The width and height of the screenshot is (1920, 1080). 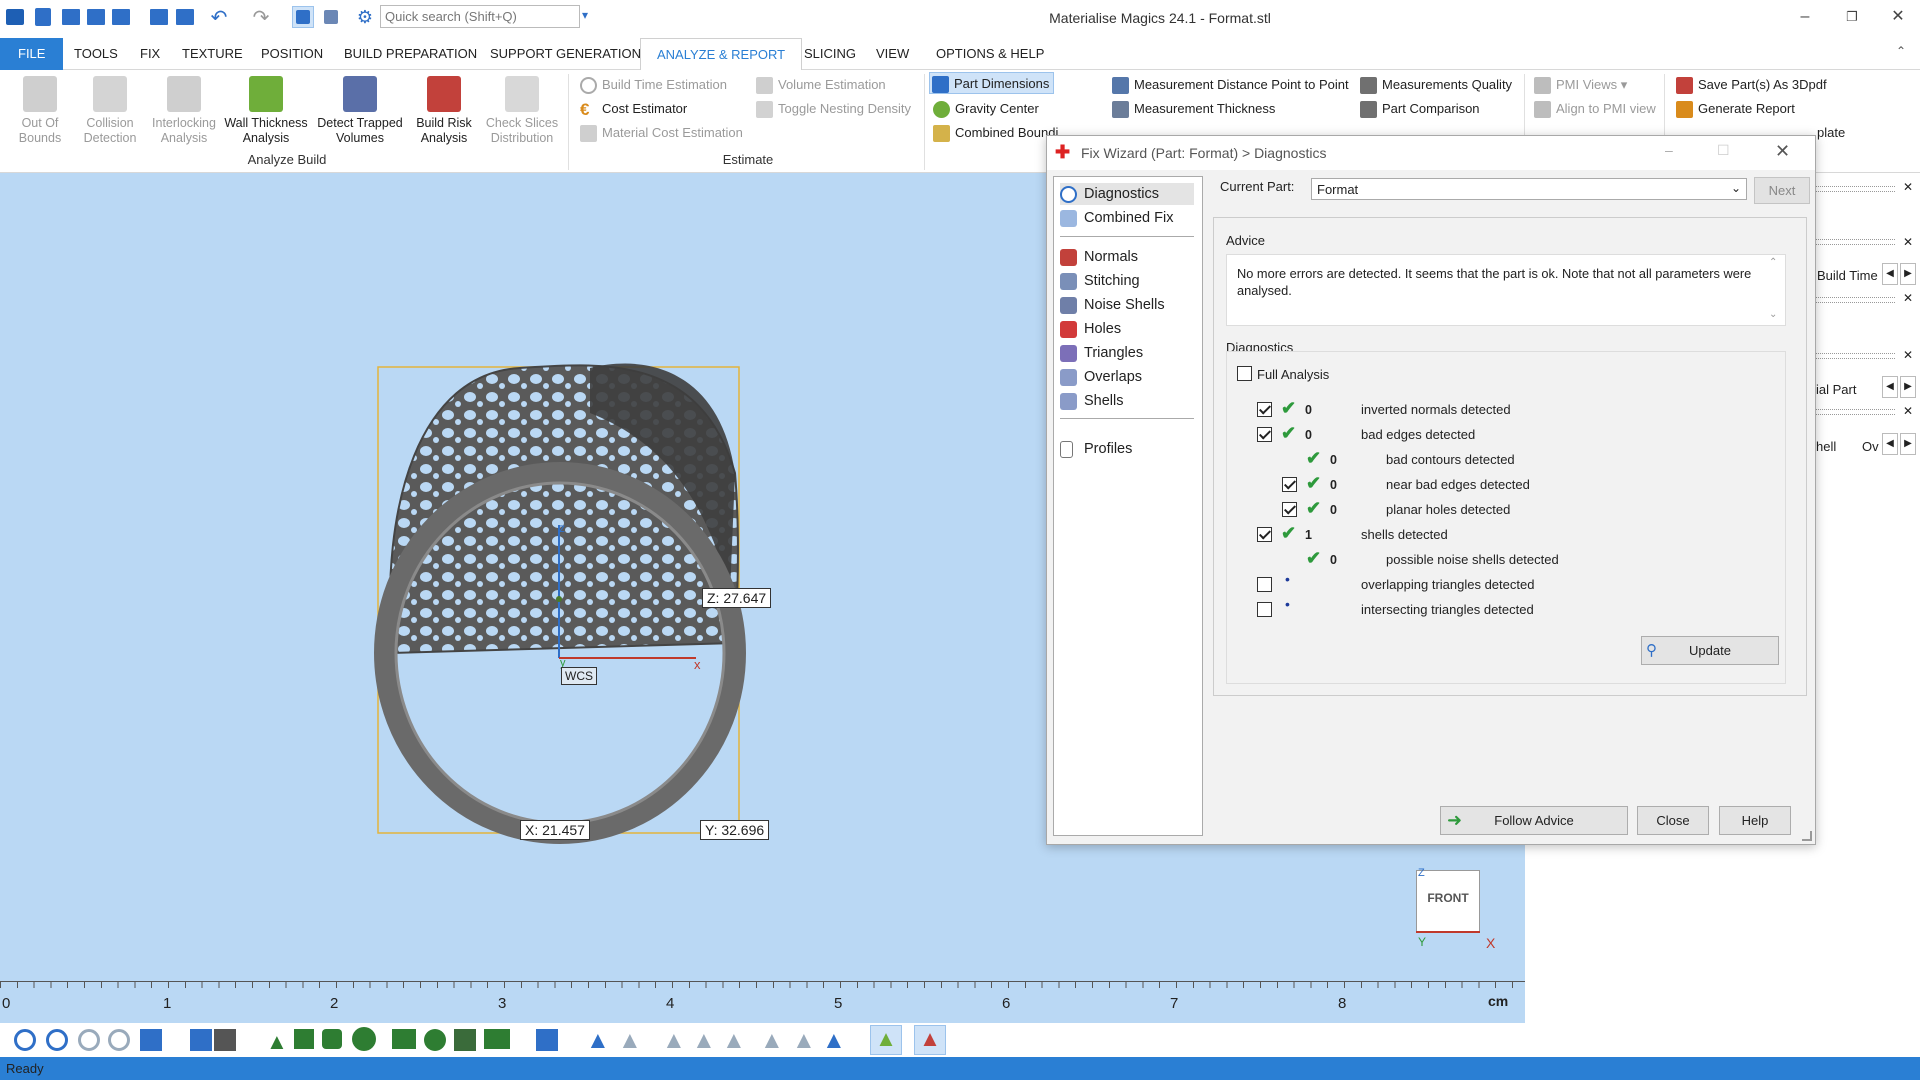 I want to click on nav-profiles: Profiles, so click(x=1096, y=449).